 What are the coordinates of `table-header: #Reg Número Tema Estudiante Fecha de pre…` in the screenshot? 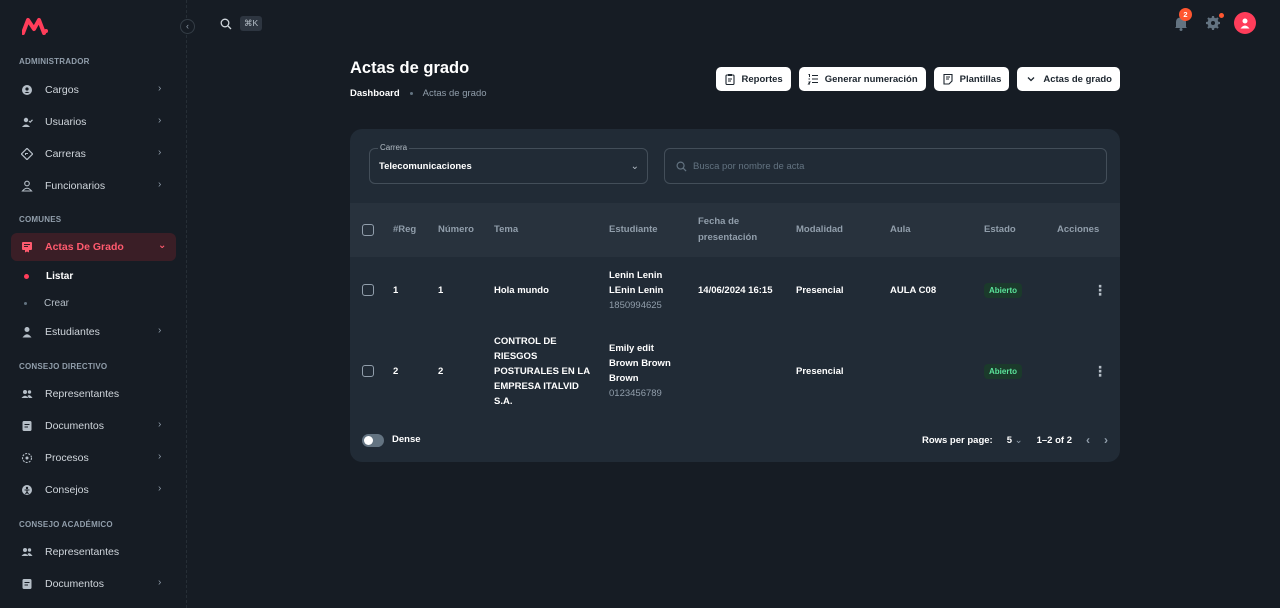 It's located at (735, 230).